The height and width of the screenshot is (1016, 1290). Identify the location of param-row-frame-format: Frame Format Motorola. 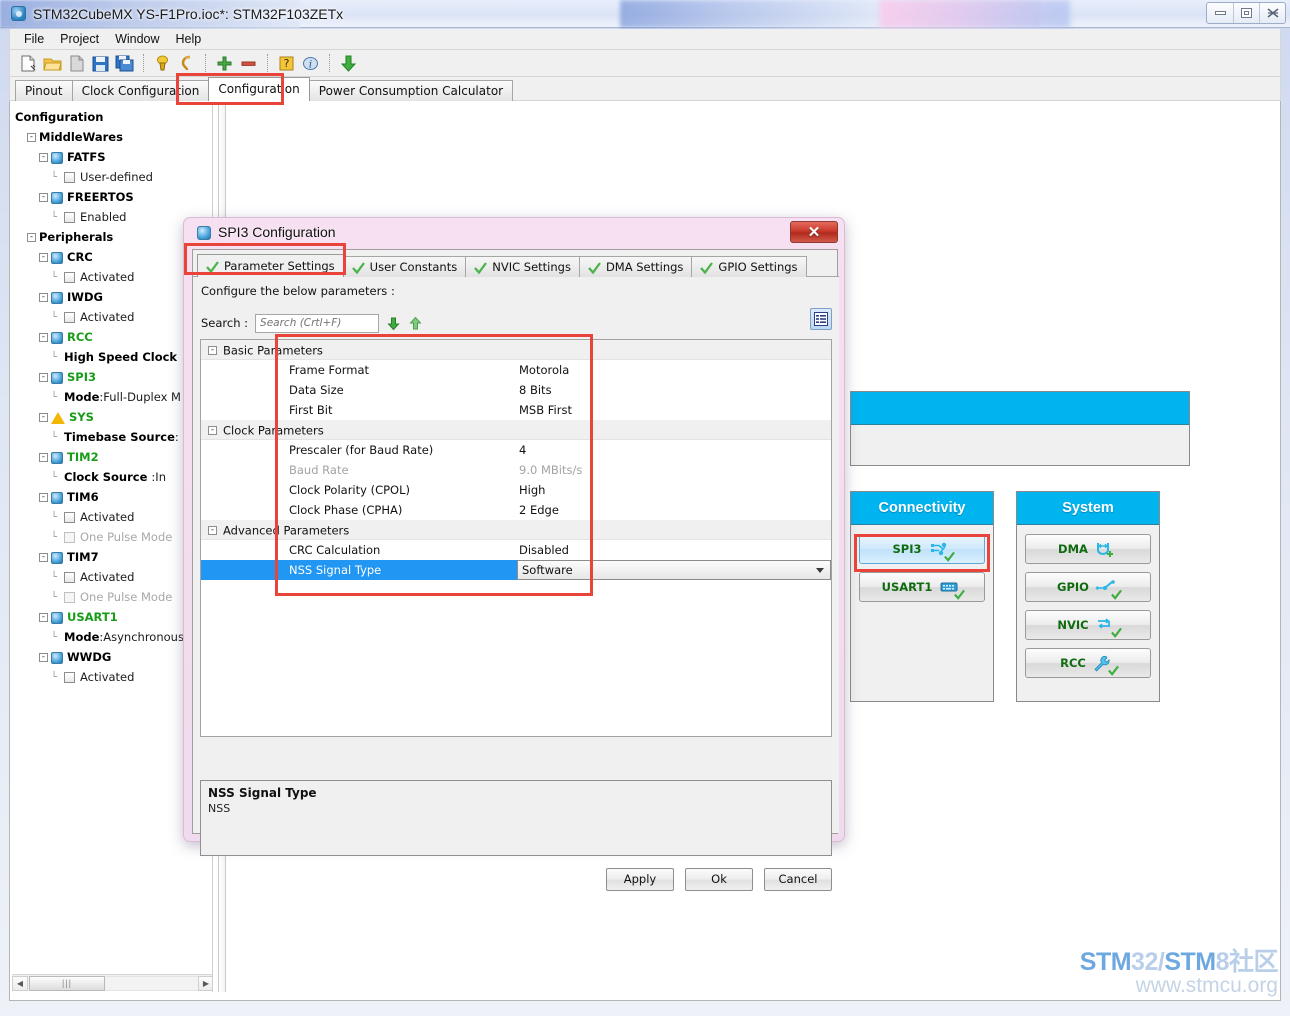
(516, 370).